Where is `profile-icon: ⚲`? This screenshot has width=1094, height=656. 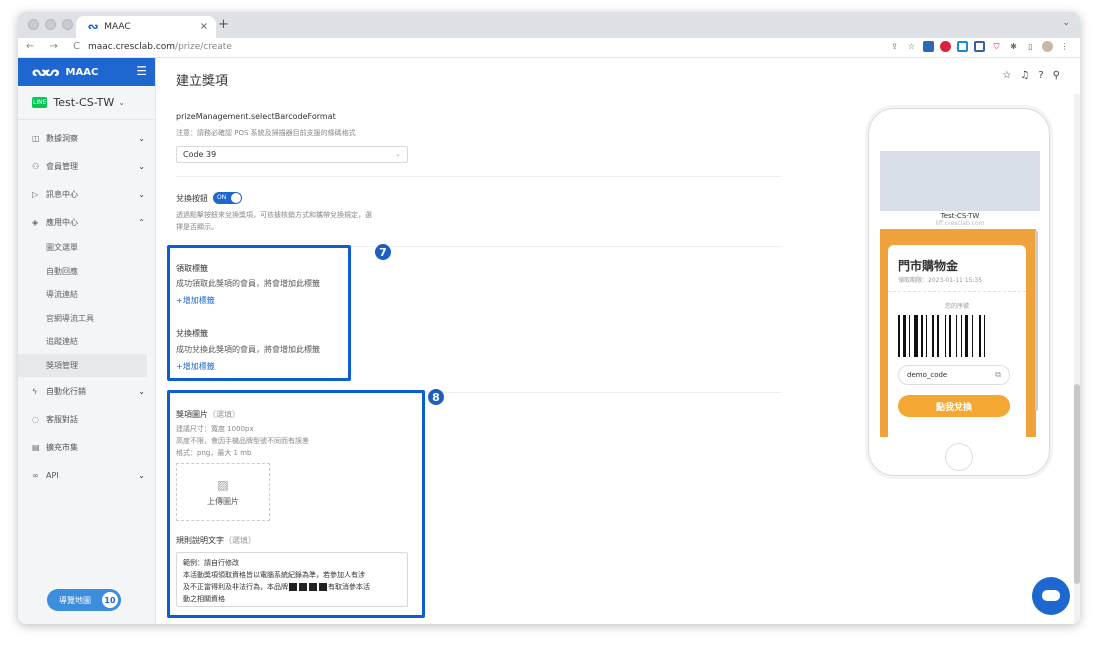 profile-icon: ⚲ is located at coordinates (1056, 75).